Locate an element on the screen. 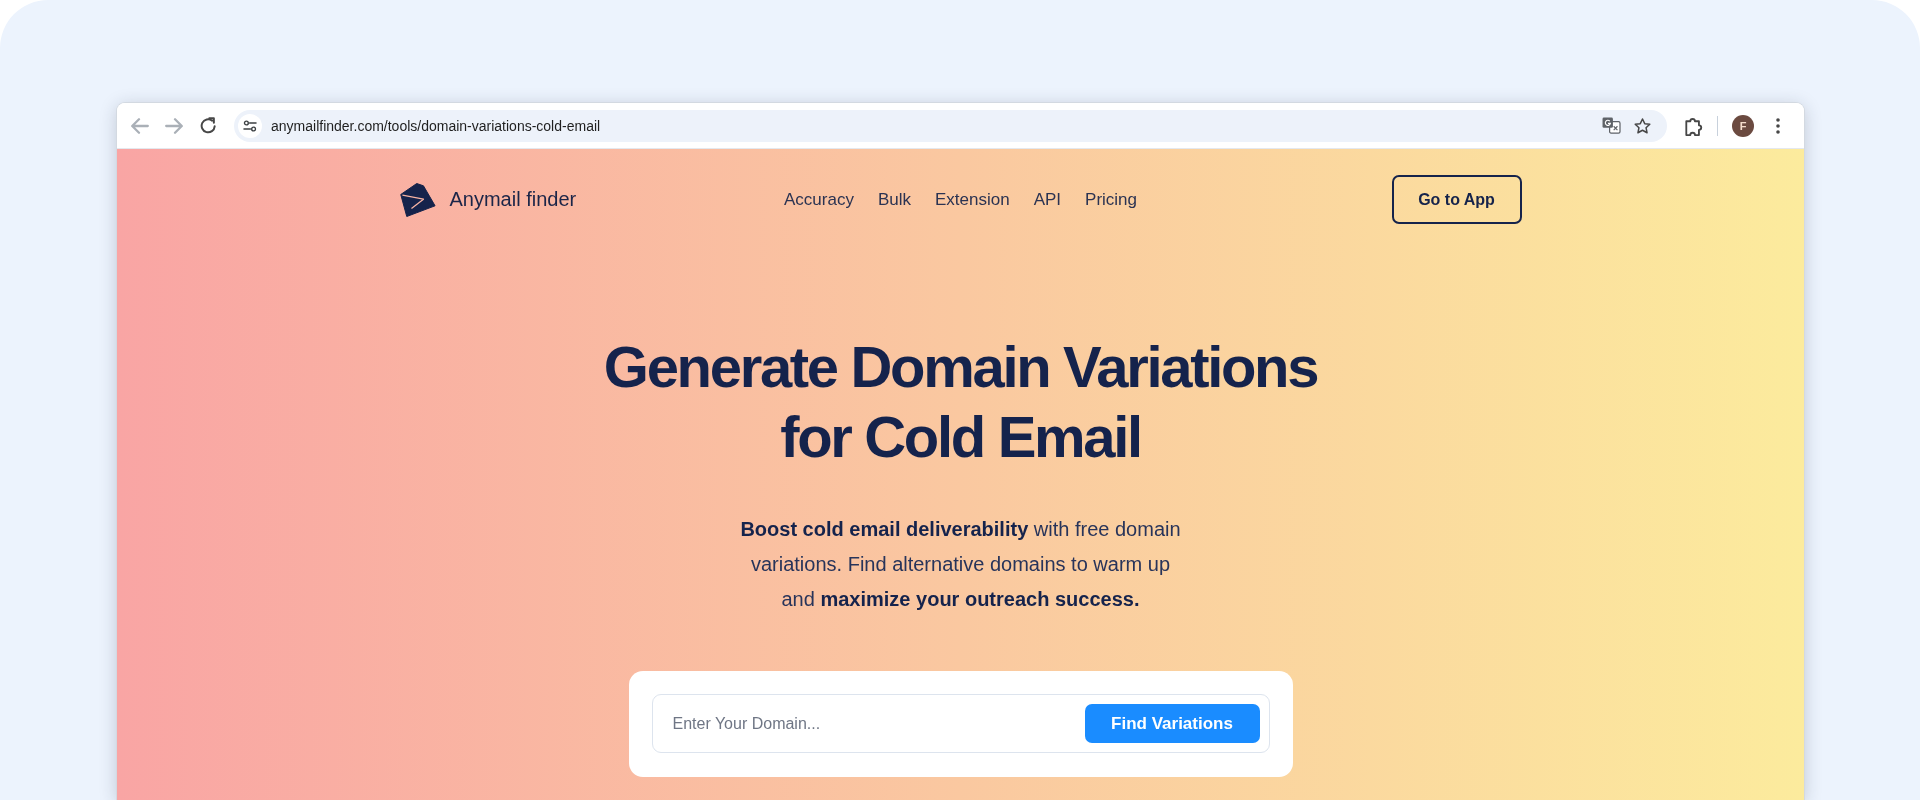  logo-link: Anymail finder is located at coordinates (488, 199).